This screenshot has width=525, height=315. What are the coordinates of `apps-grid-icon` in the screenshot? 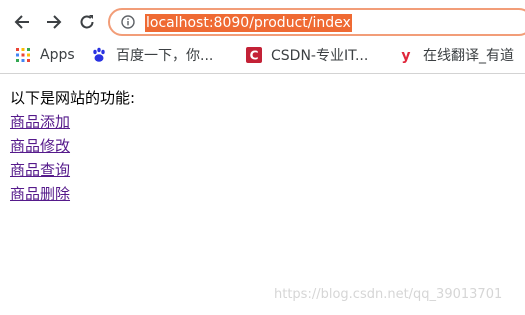 It's located at (23, 55).